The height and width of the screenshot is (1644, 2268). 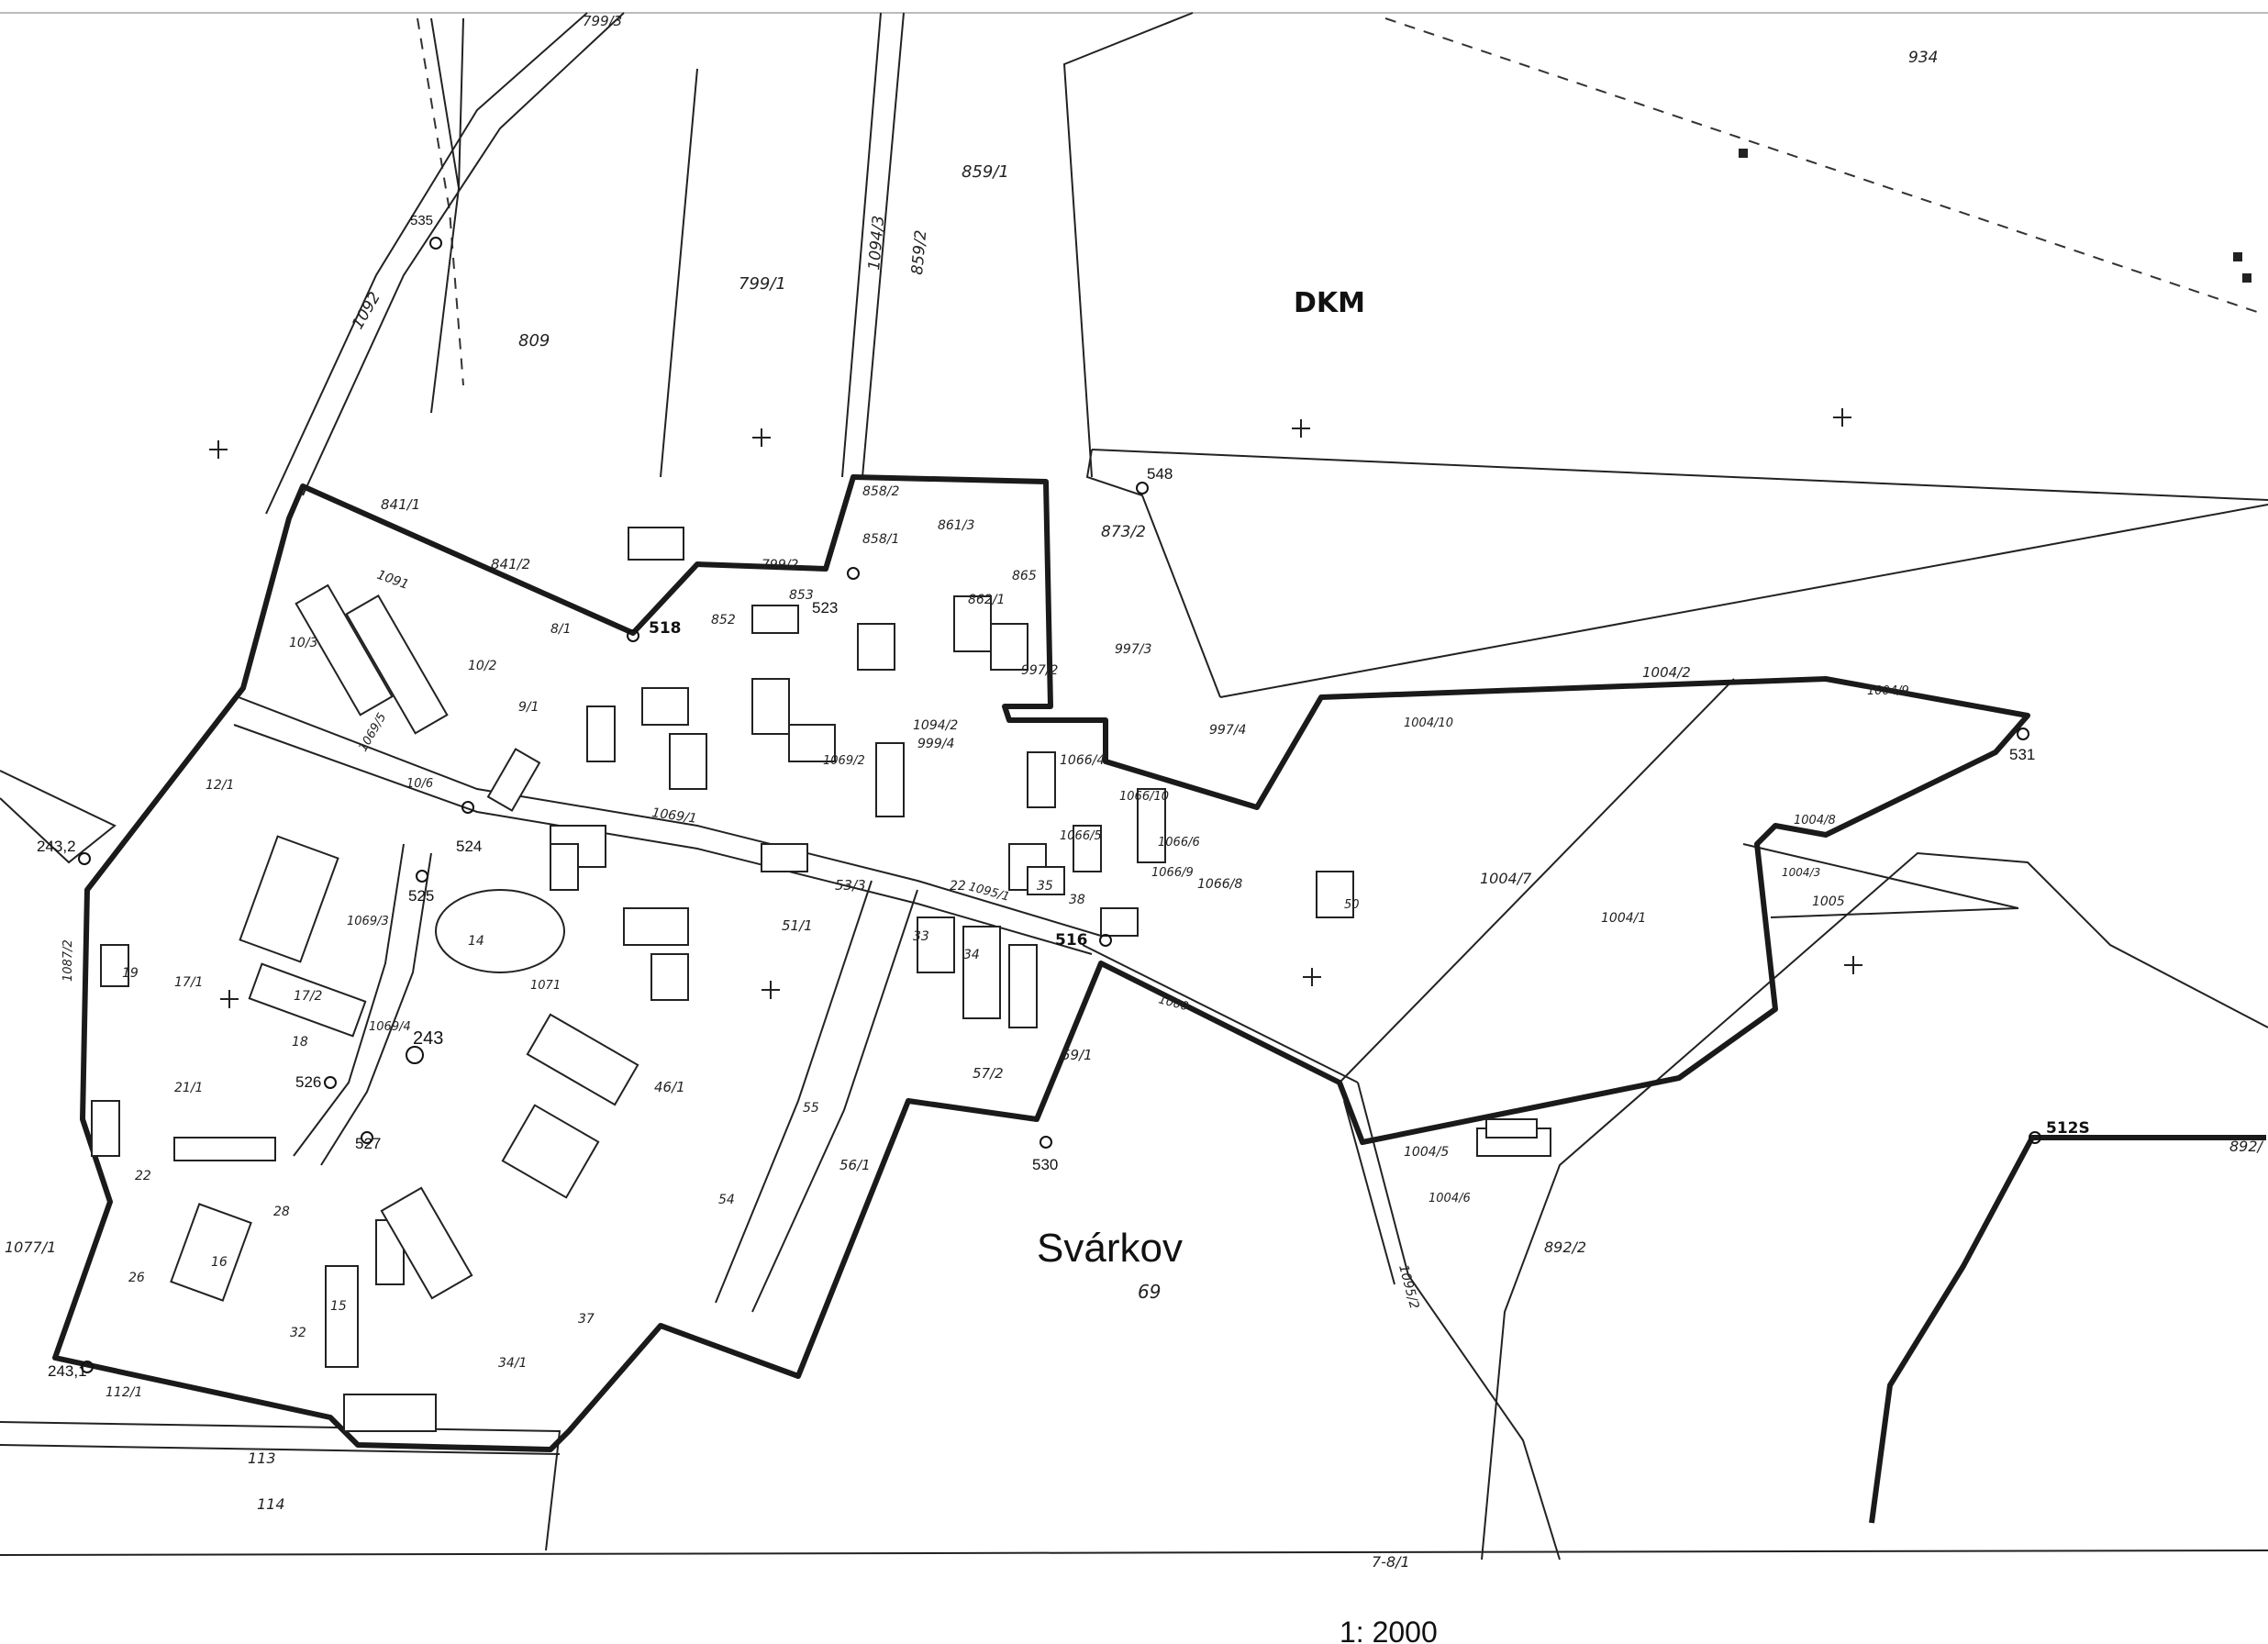 What do you see at coordinates (1179, 843) in the screenshot?
I see `parcel-label: 1066/6` at bounding box center [1179, 843].